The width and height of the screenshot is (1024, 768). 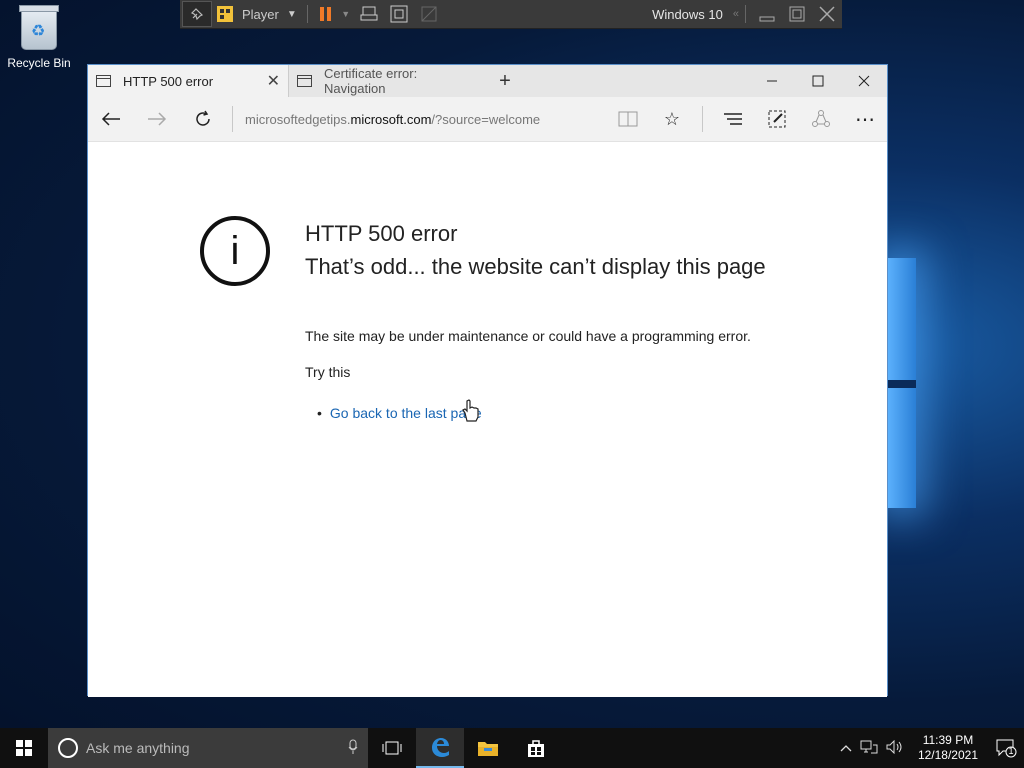 What do you see at coordinates (821, 119) in the screenshot?
I see `share-icon` at bounding box center [821, 119].